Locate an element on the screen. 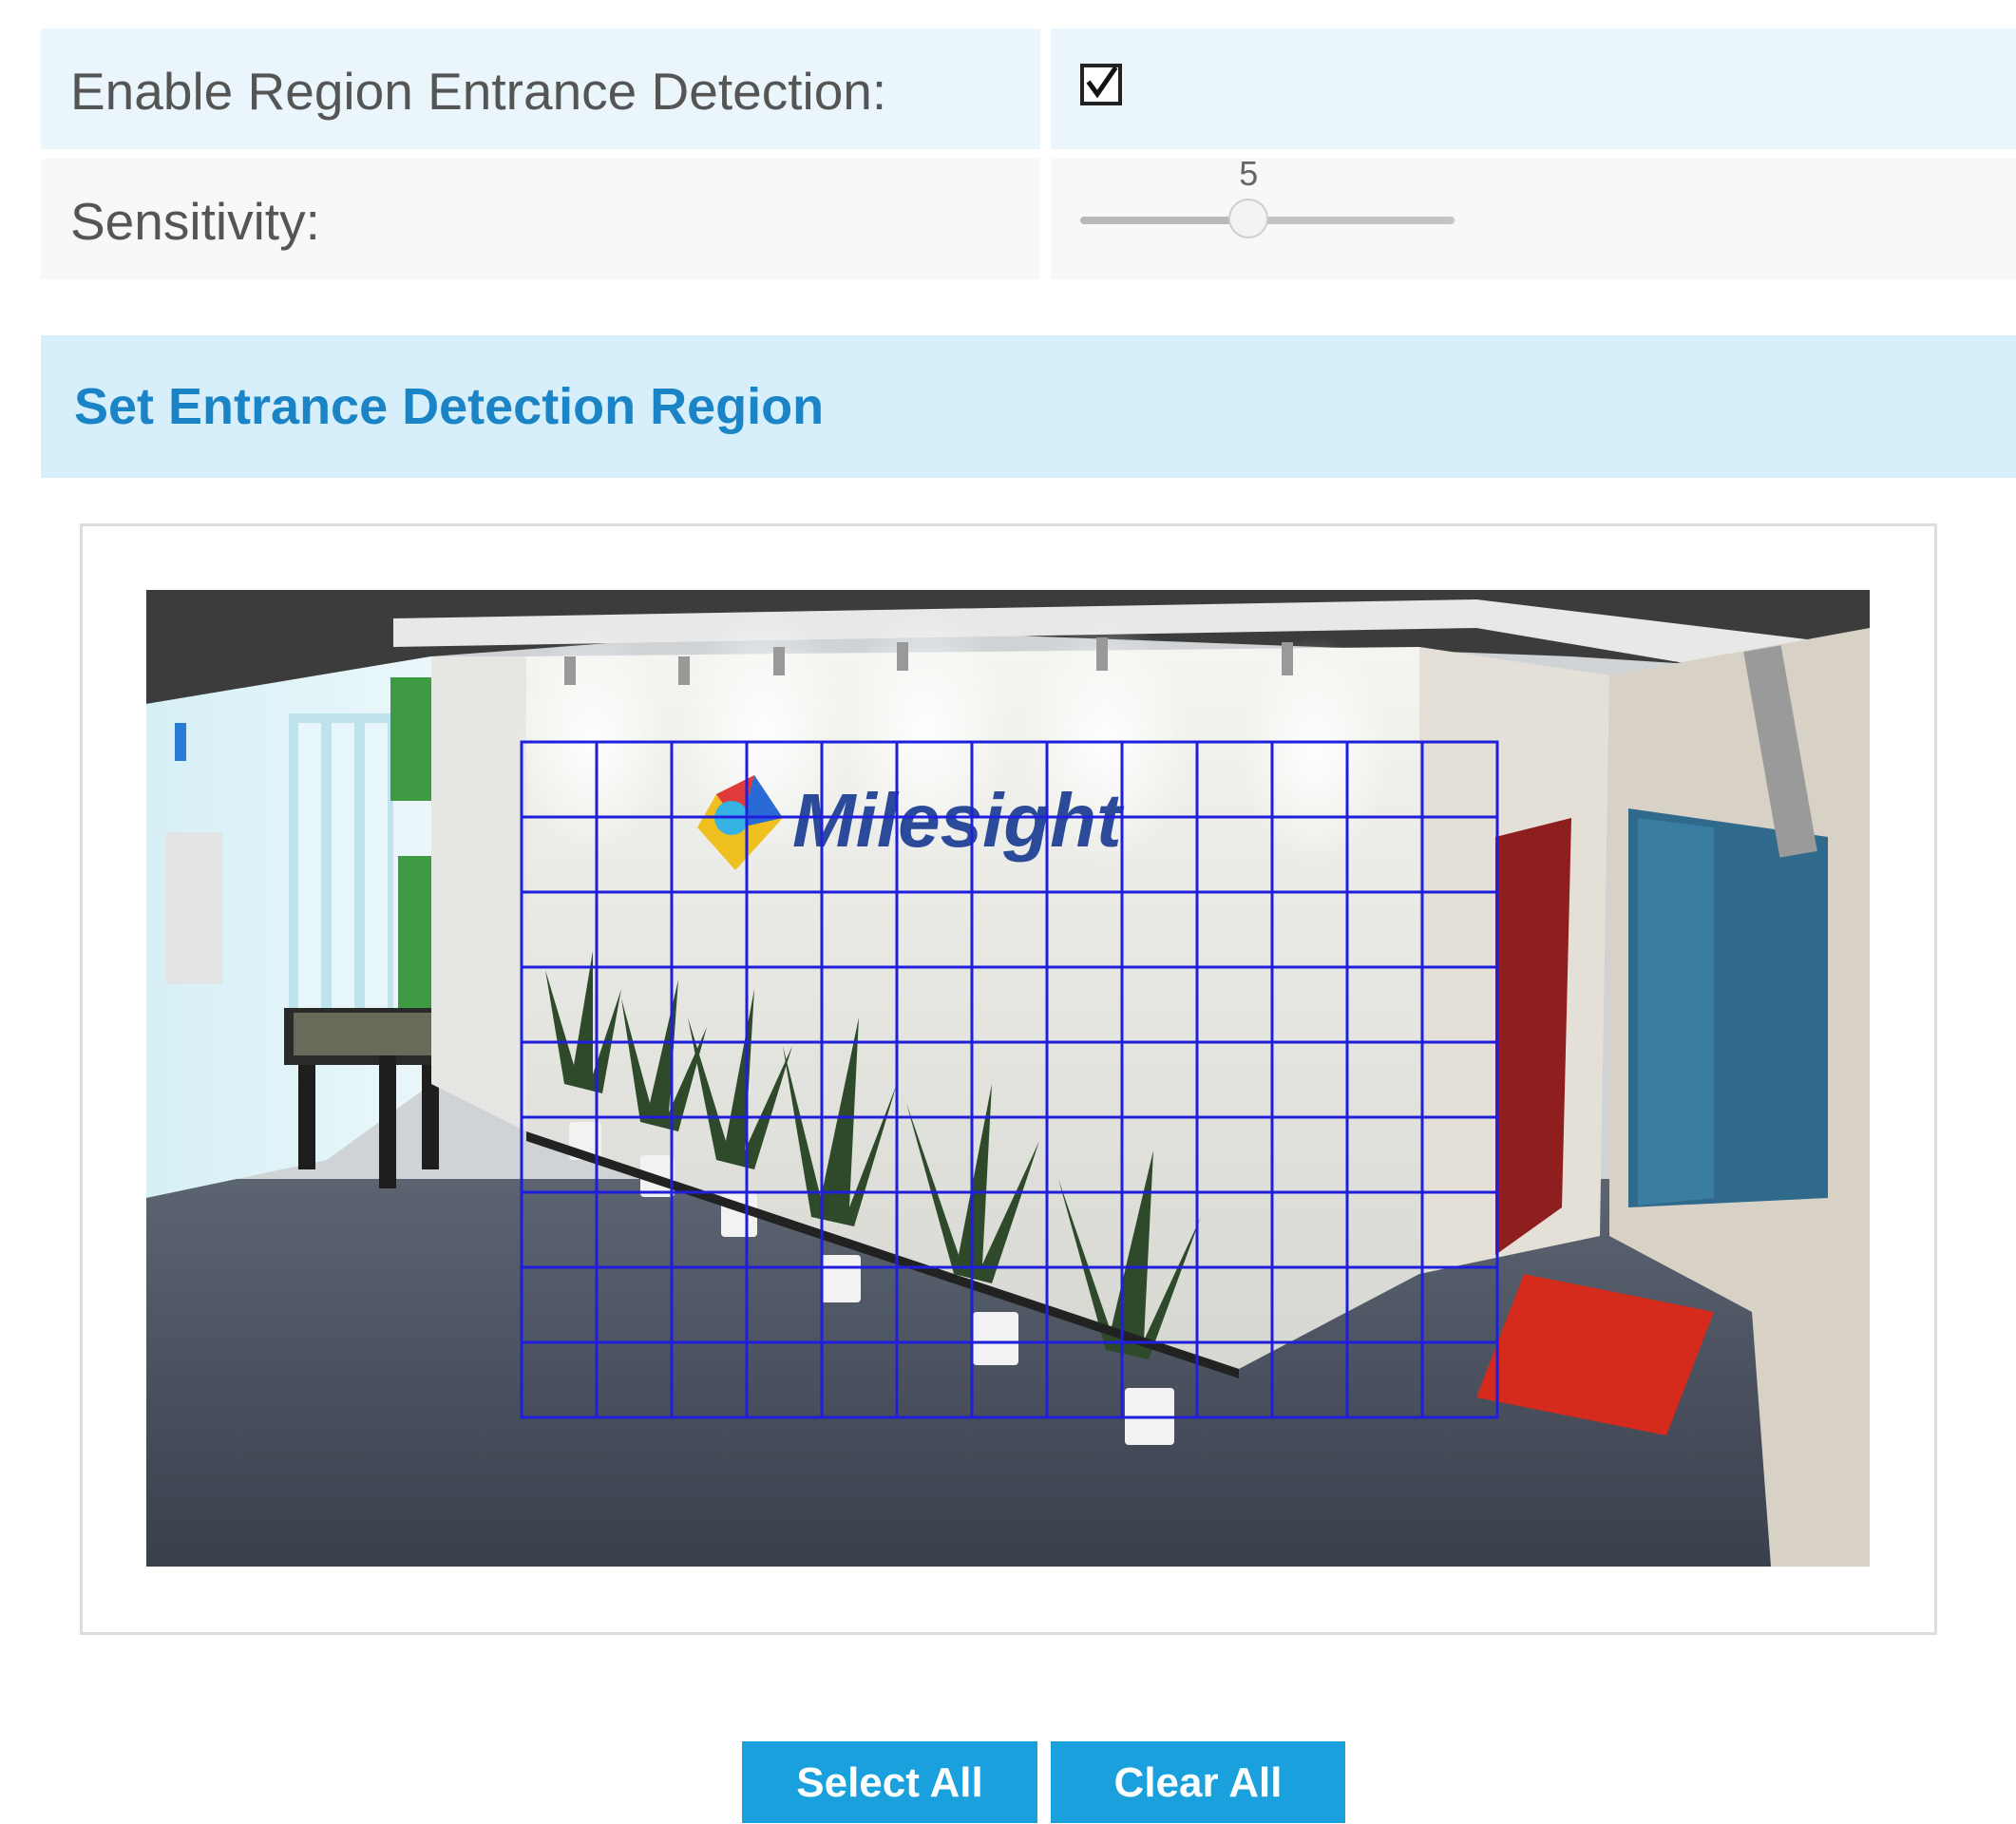 This screenshot has width=2016, height=1824. enable-detection-label: Enable Region Entrance Detection: is located at coordinates (478, 91).